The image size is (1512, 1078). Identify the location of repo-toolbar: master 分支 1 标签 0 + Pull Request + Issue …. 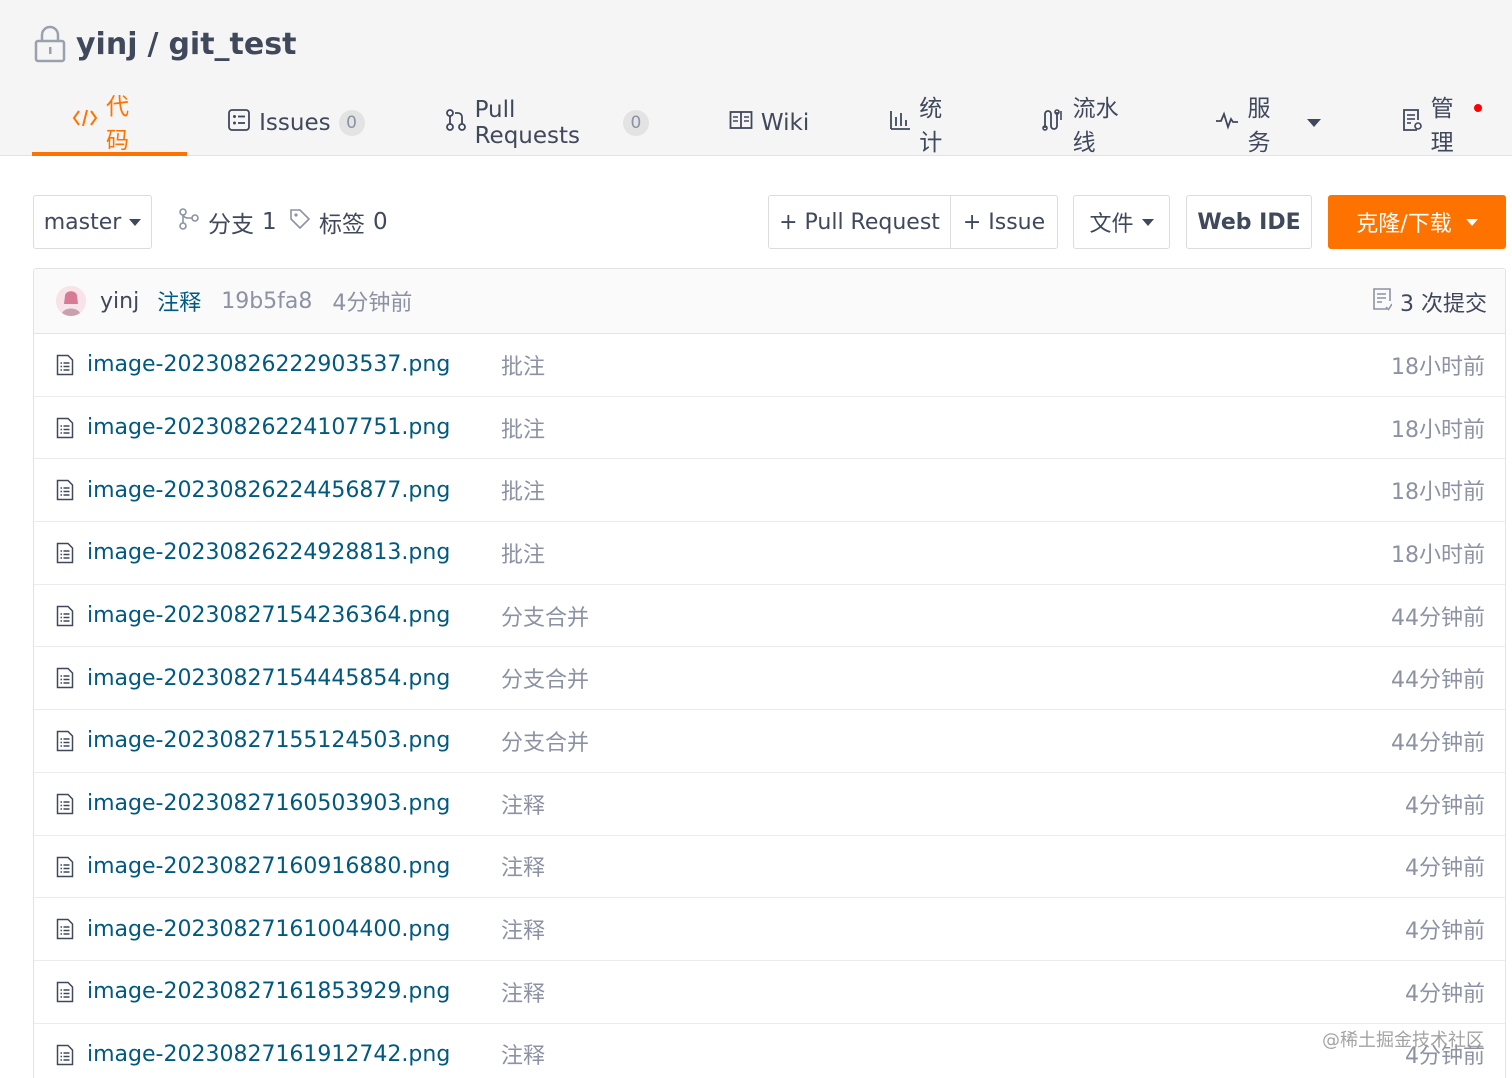
(769, 222).